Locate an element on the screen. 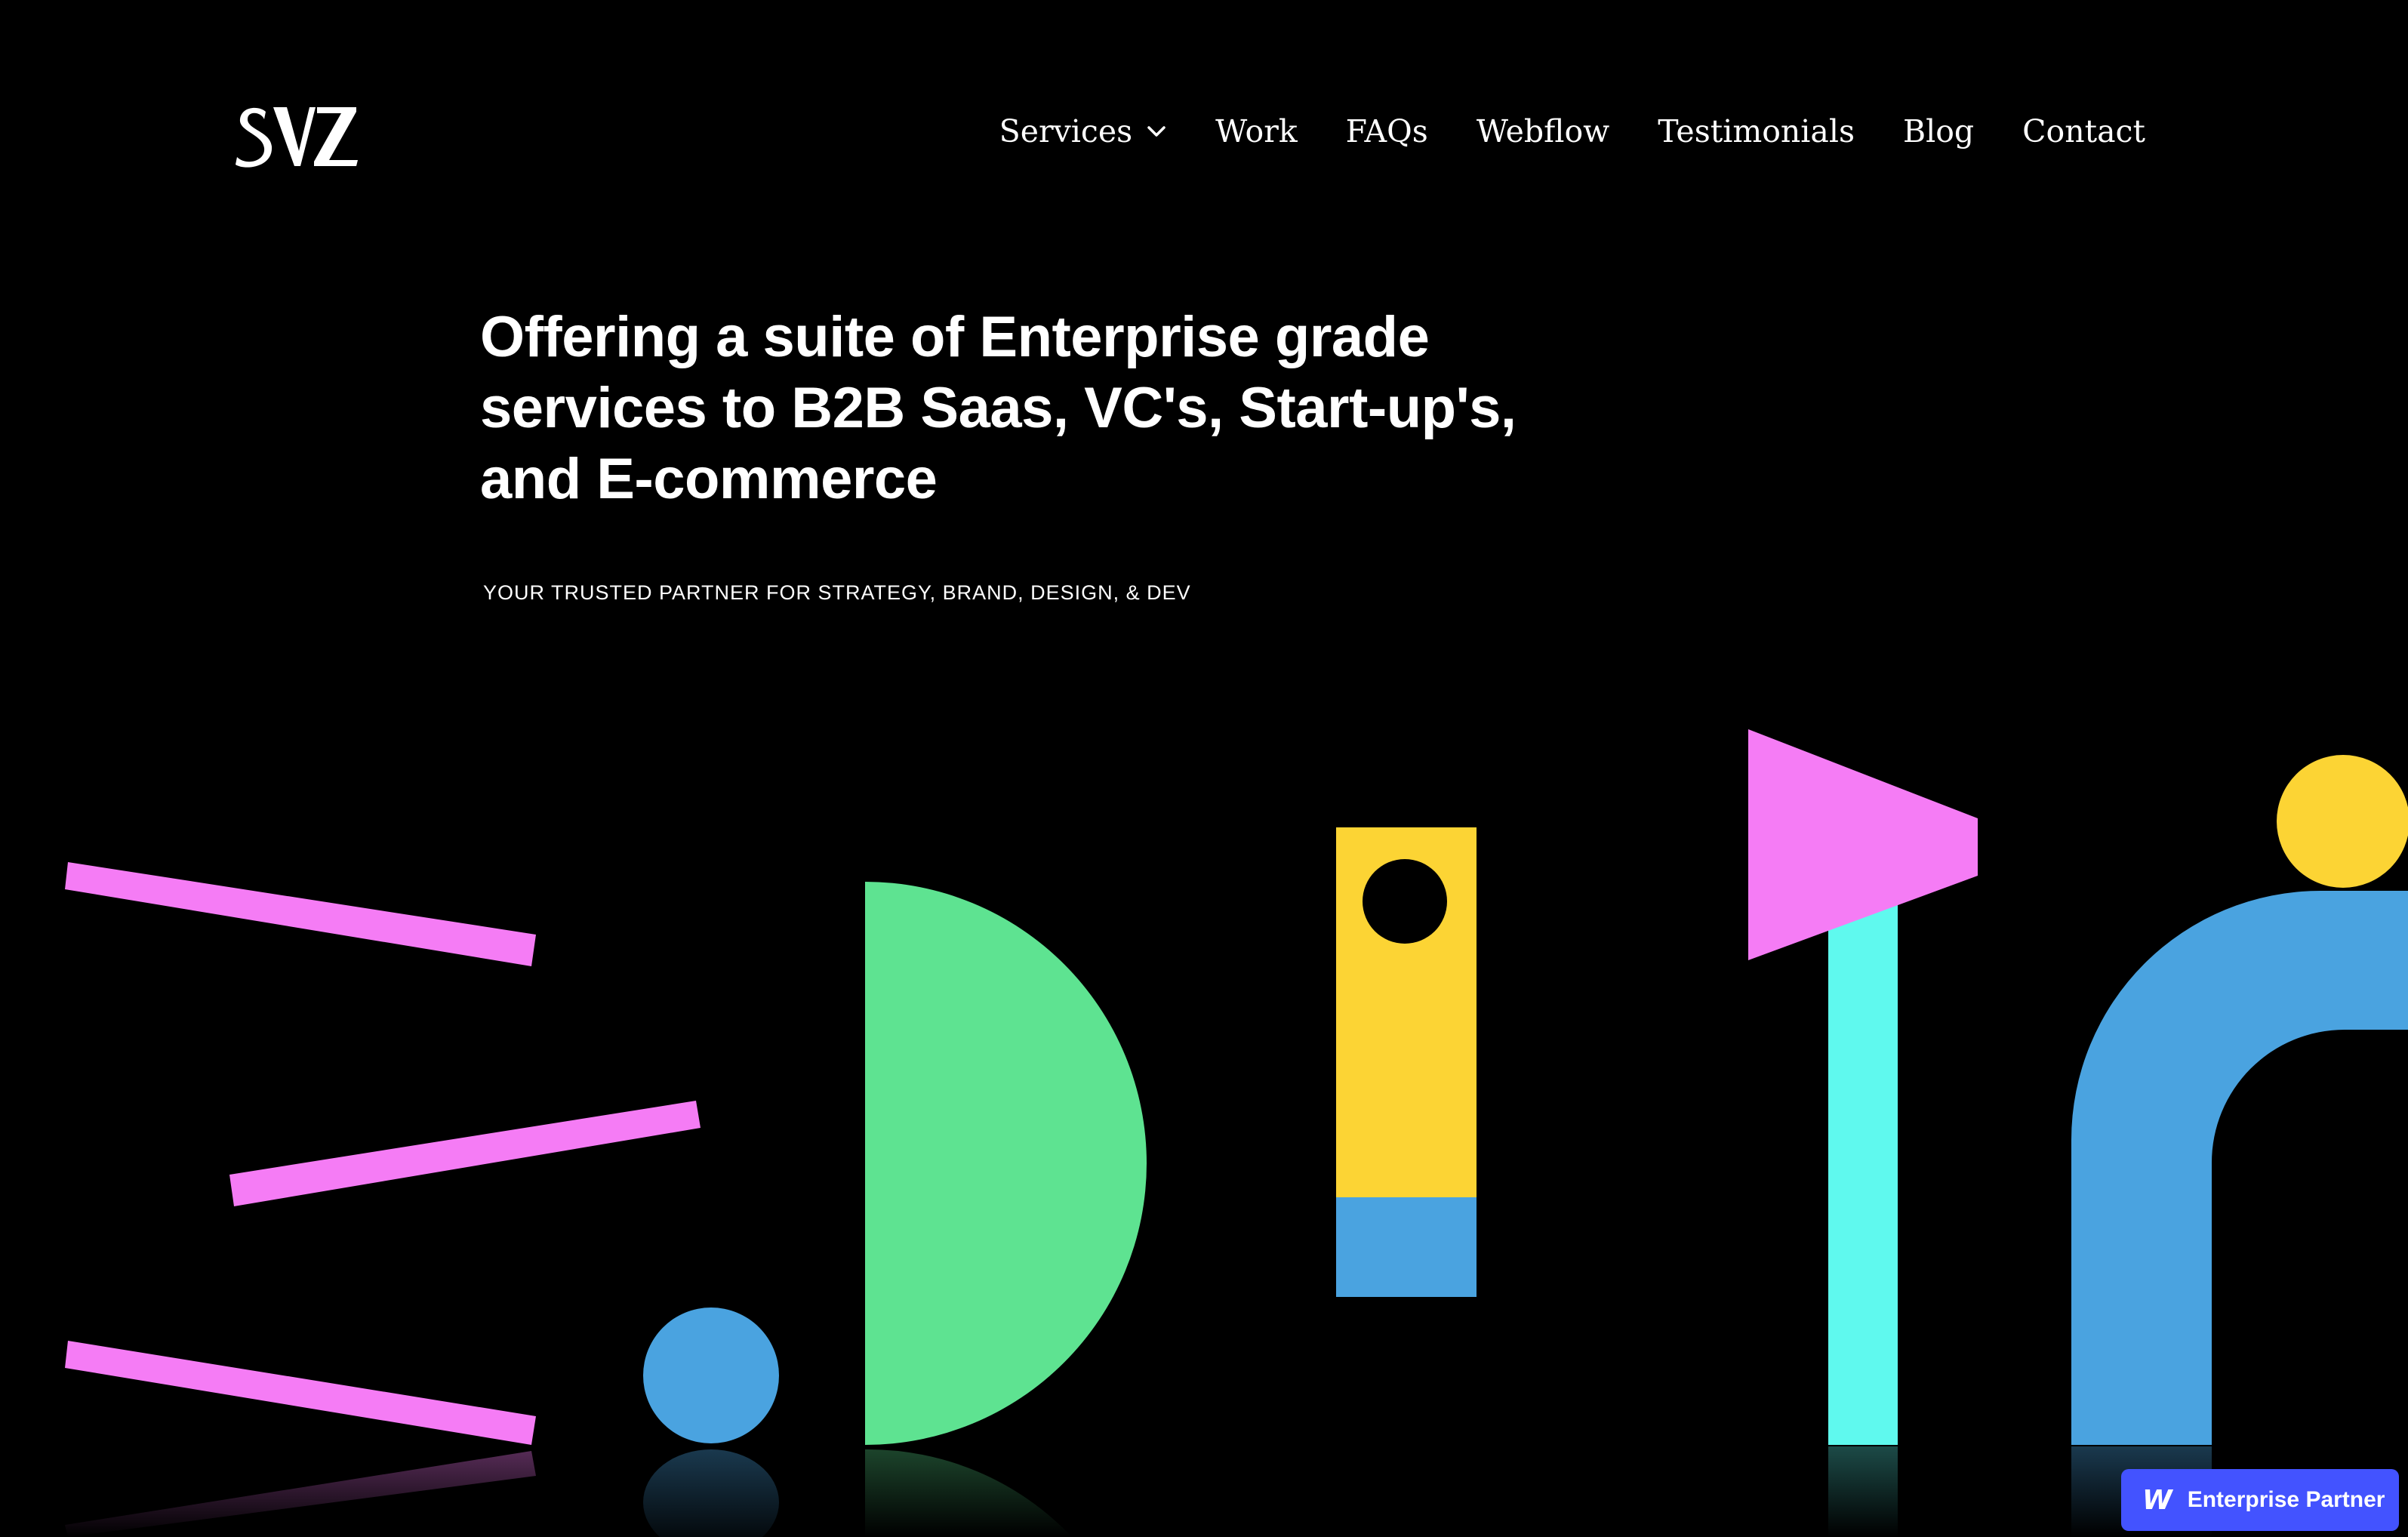 This screenshot has height=1537, width=2408. webflow-w-icon: W is located at coordinates (2157, 1500).